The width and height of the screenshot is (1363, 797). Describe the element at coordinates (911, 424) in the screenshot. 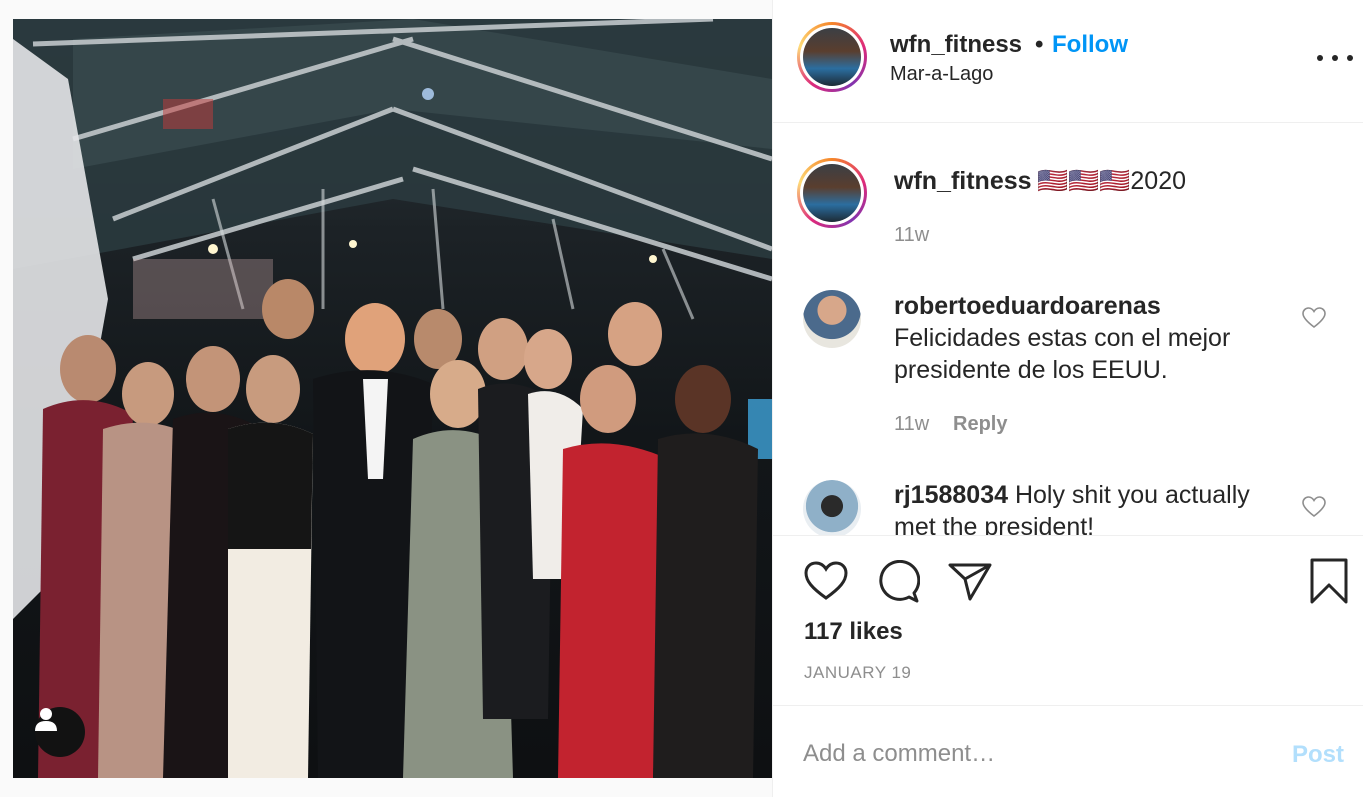

I see `comment-time: 11w` at that location.